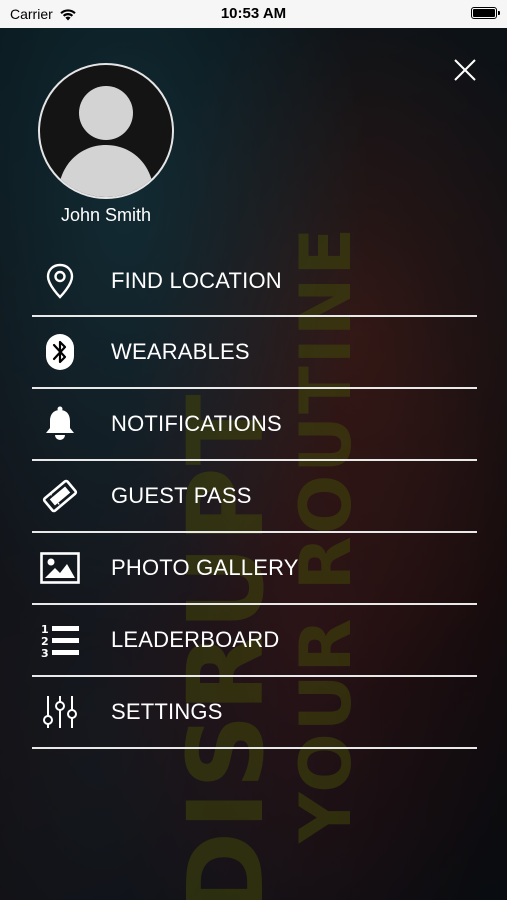 This screenshot has width=507, height=900. Describe the element at coordinates (180, 351) in the screenshot. I see `menu-item-label: WEARABLES` at that location.